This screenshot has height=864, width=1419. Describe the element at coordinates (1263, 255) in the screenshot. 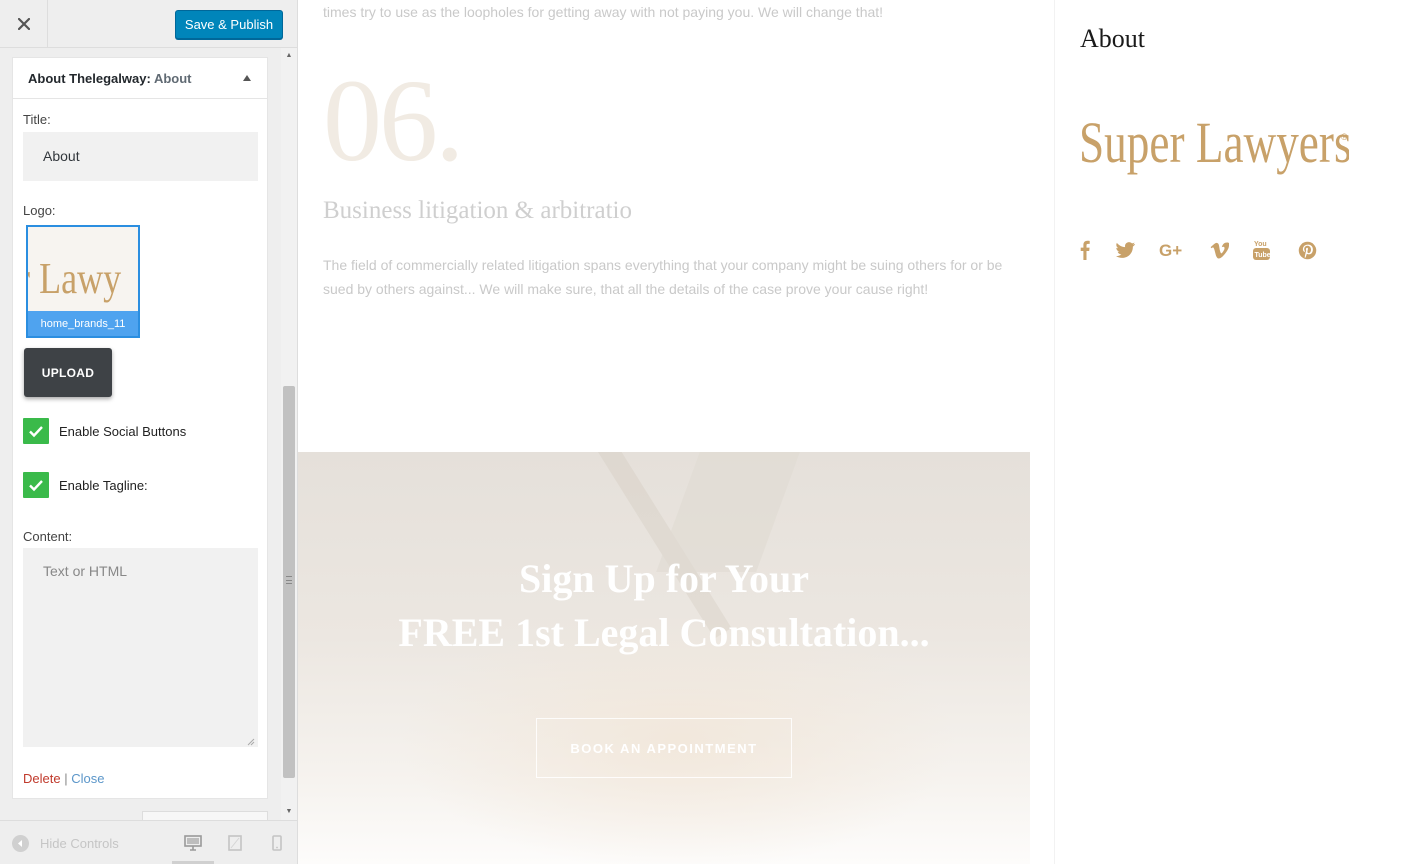

I see `svg-text: Tube` at that location.